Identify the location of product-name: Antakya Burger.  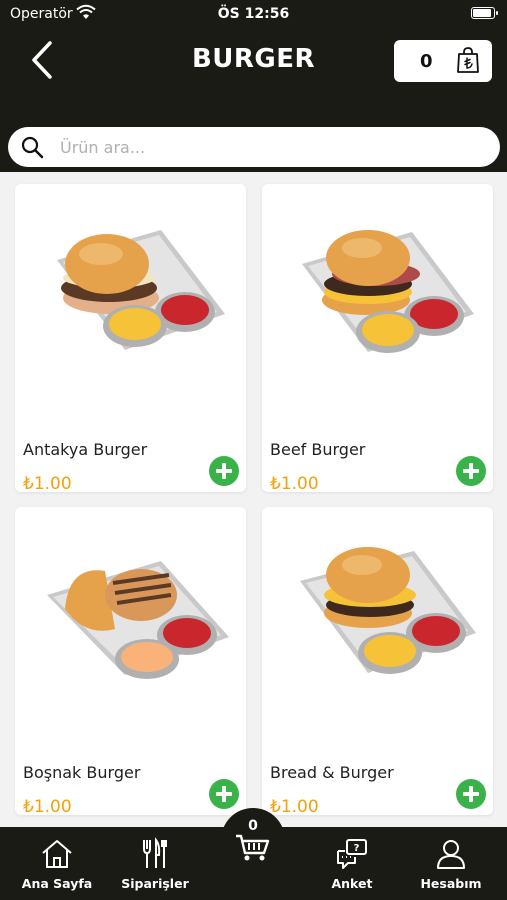
(85, 449).